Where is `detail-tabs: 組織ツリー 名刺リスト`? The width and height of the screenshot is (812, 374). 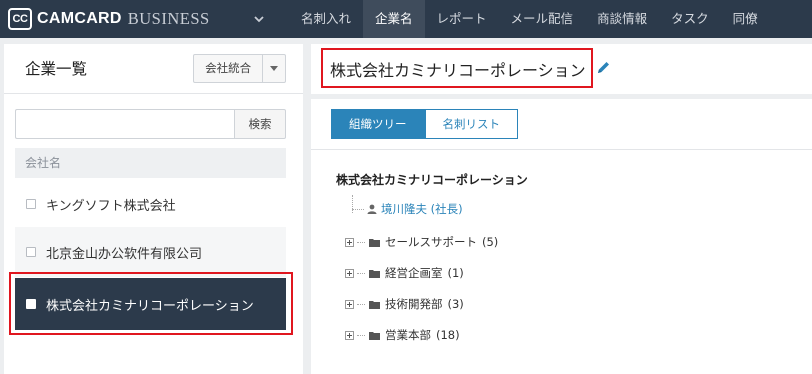
detail-tabs: 組織ツリー 名刺リスト is located at coordinates (424, 124).